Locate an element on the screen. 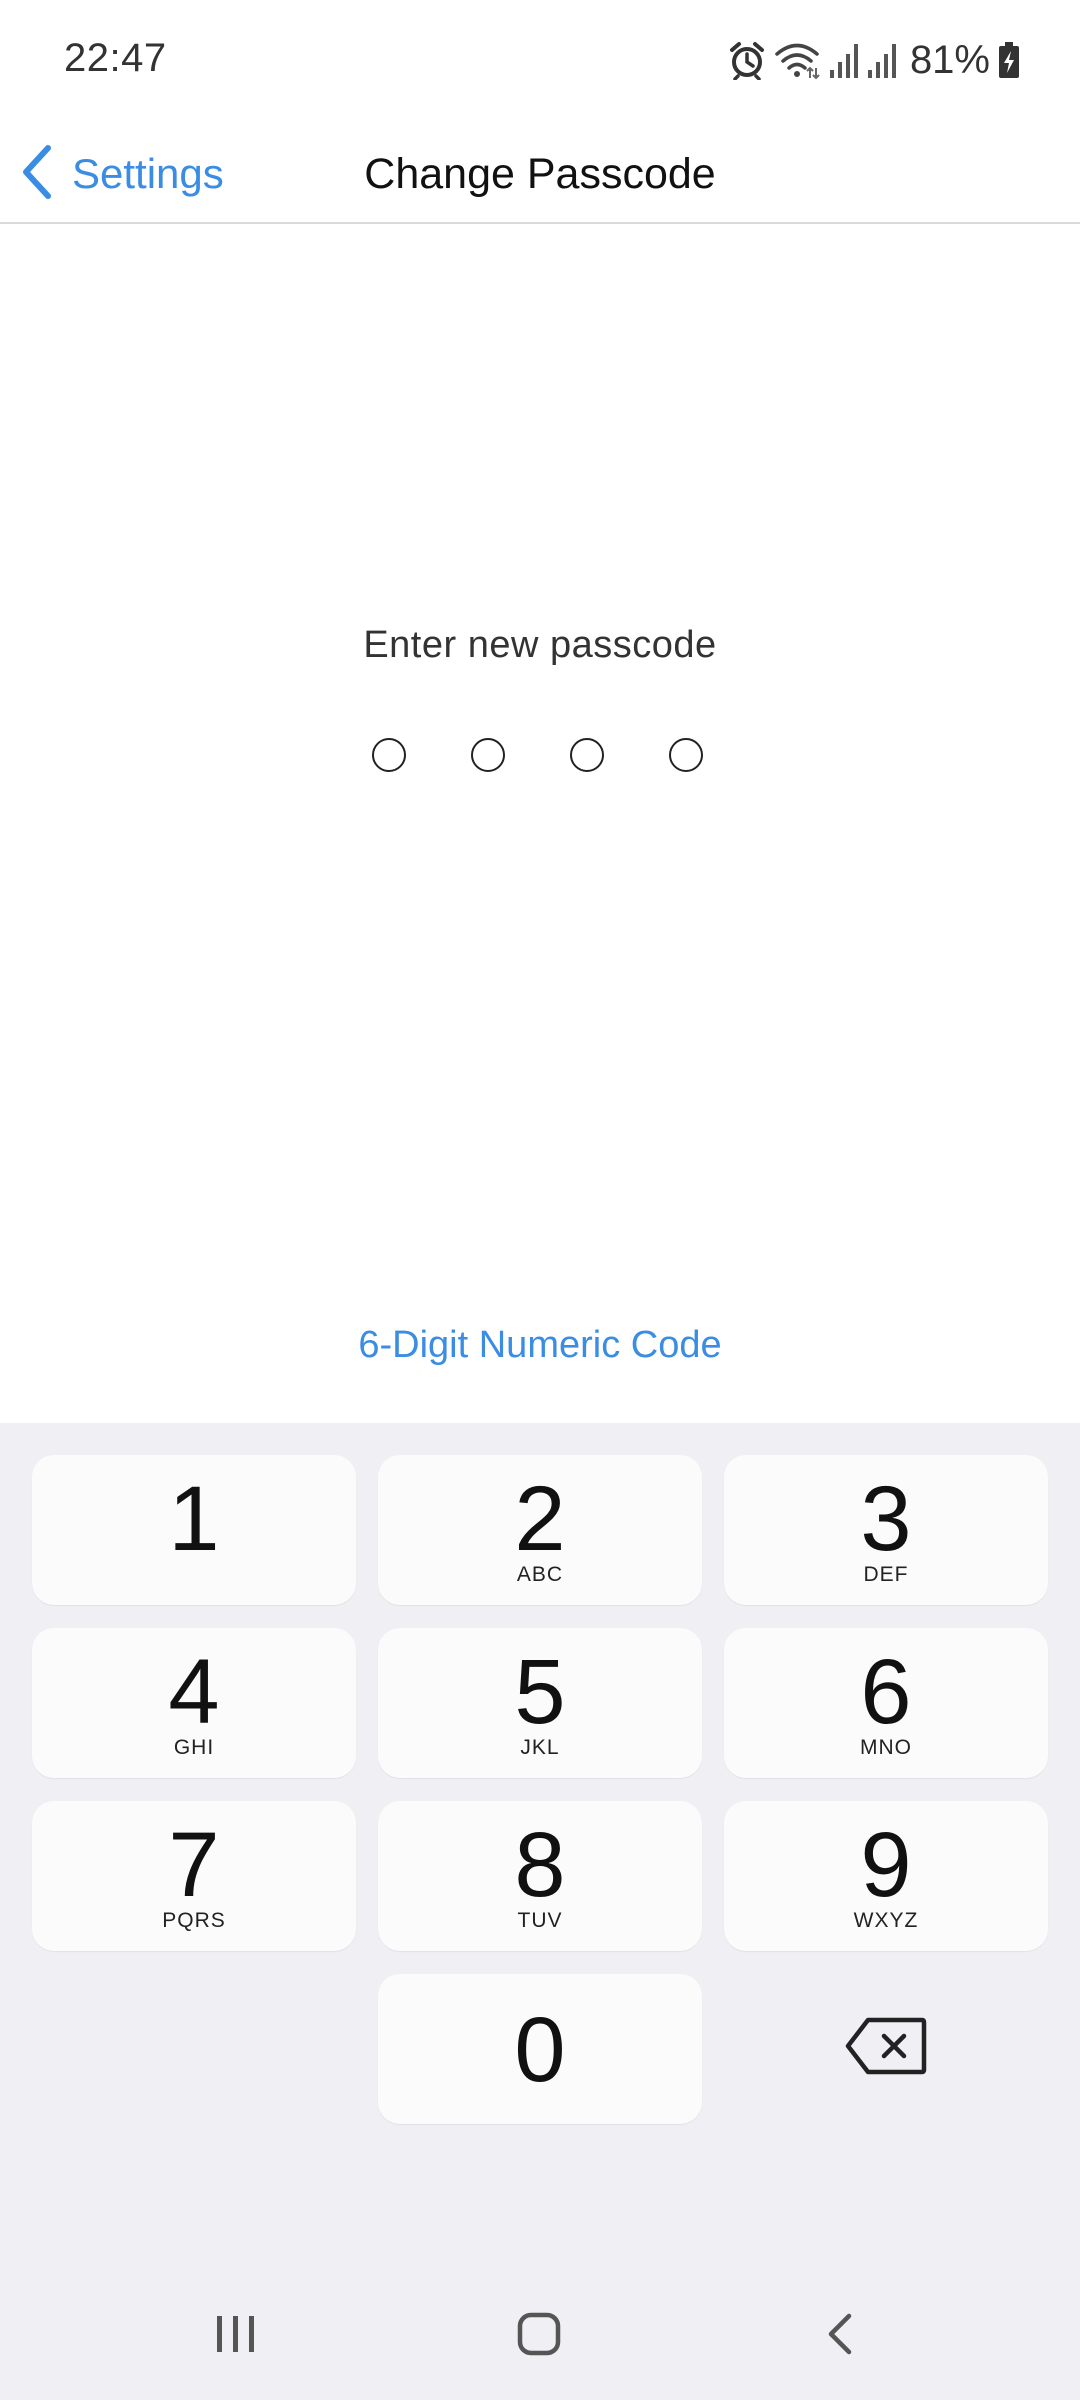 Image resolution: width=1080 pixels, height=2400 pixels. key-letters: PQRS is located at coordinates (194, 1920).